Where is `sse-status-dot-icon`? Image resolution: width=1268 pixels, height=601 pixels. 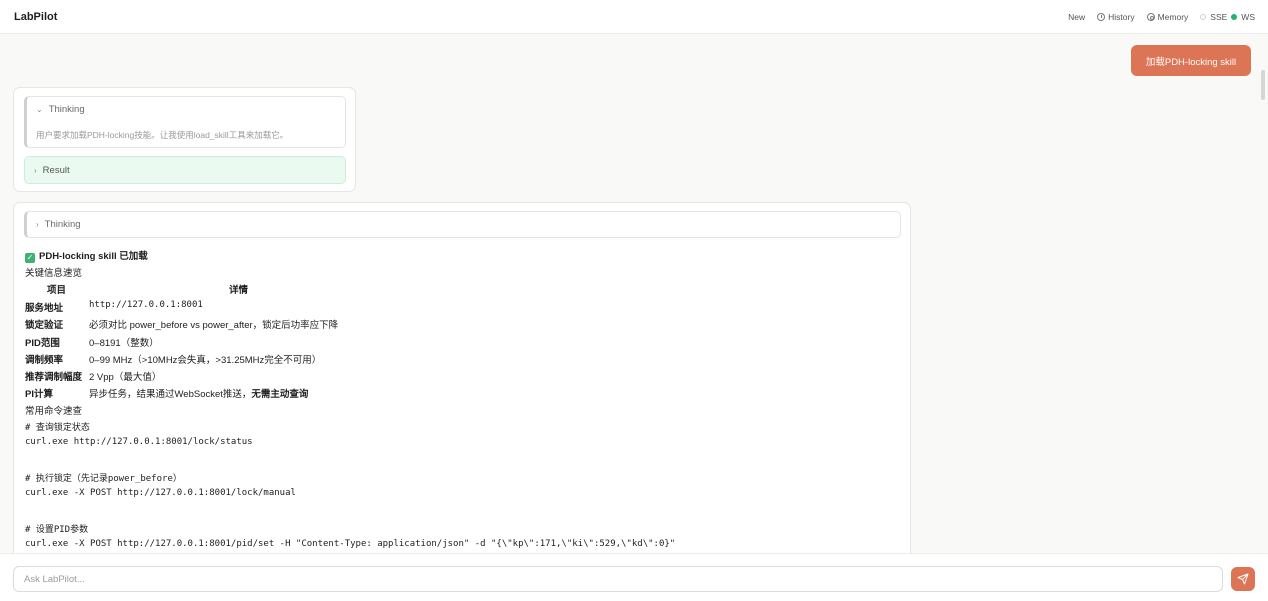 sse-status-dot-icon is located at coordinates (1203, 16).